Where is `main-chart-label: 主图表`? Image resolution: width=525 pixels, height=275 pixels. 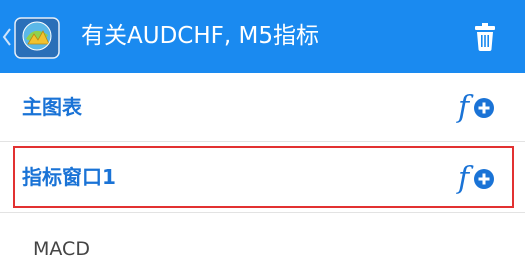
main-chart-label: 主图表 is located at coordinates (52, 107).